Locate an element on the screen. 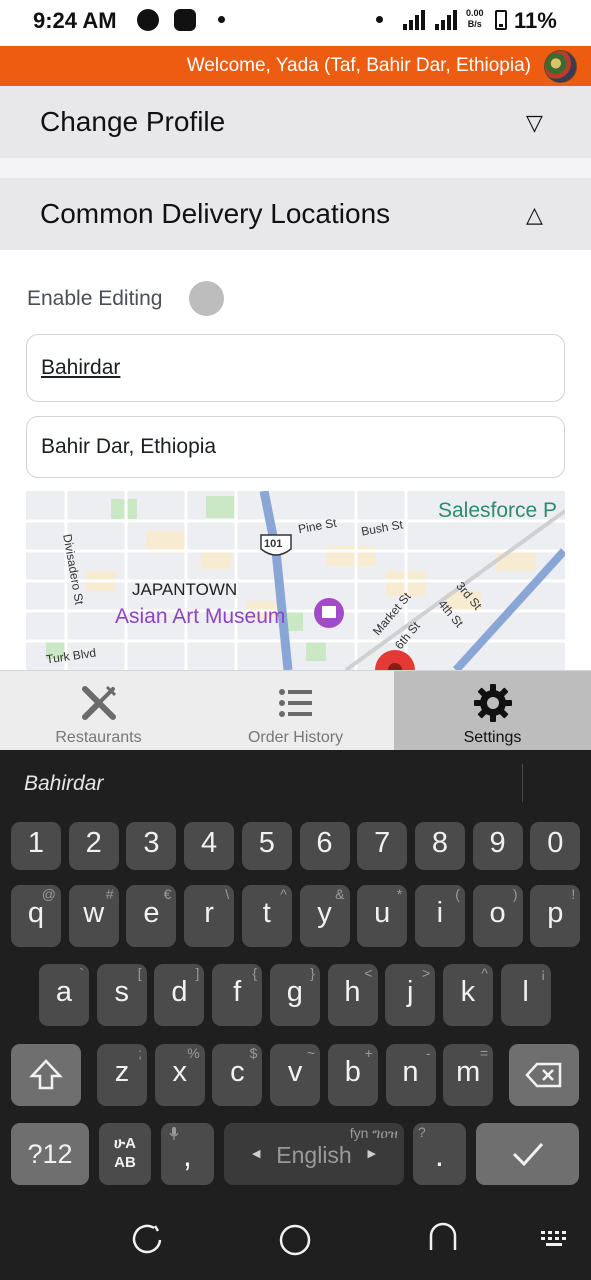 The width and height of the screenshot is (591, 1280). key-c: $ c is located at coordinates (237, 1075).